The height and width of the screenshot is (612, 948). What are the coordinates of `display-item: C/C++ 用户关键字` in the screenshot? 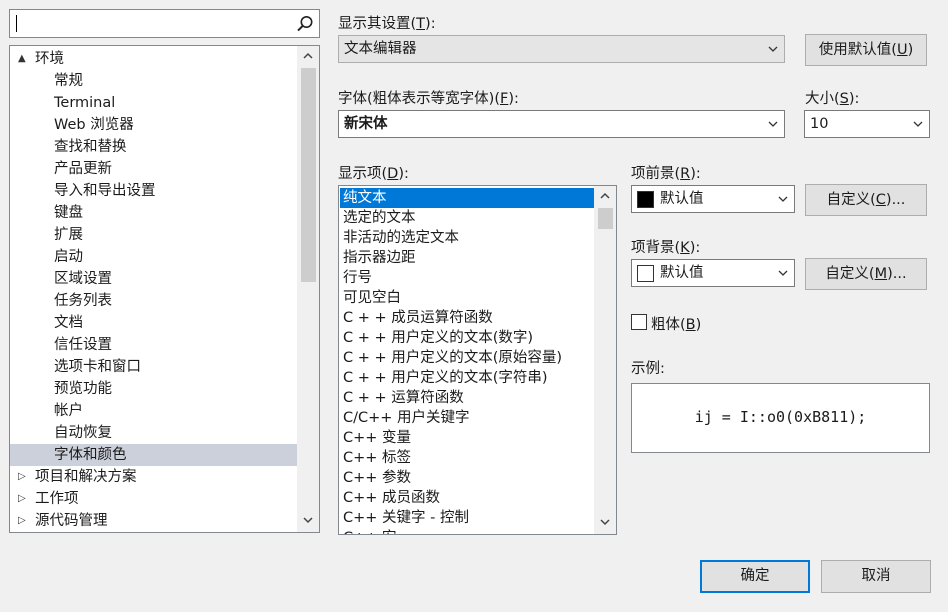 It's located at (467, 418).